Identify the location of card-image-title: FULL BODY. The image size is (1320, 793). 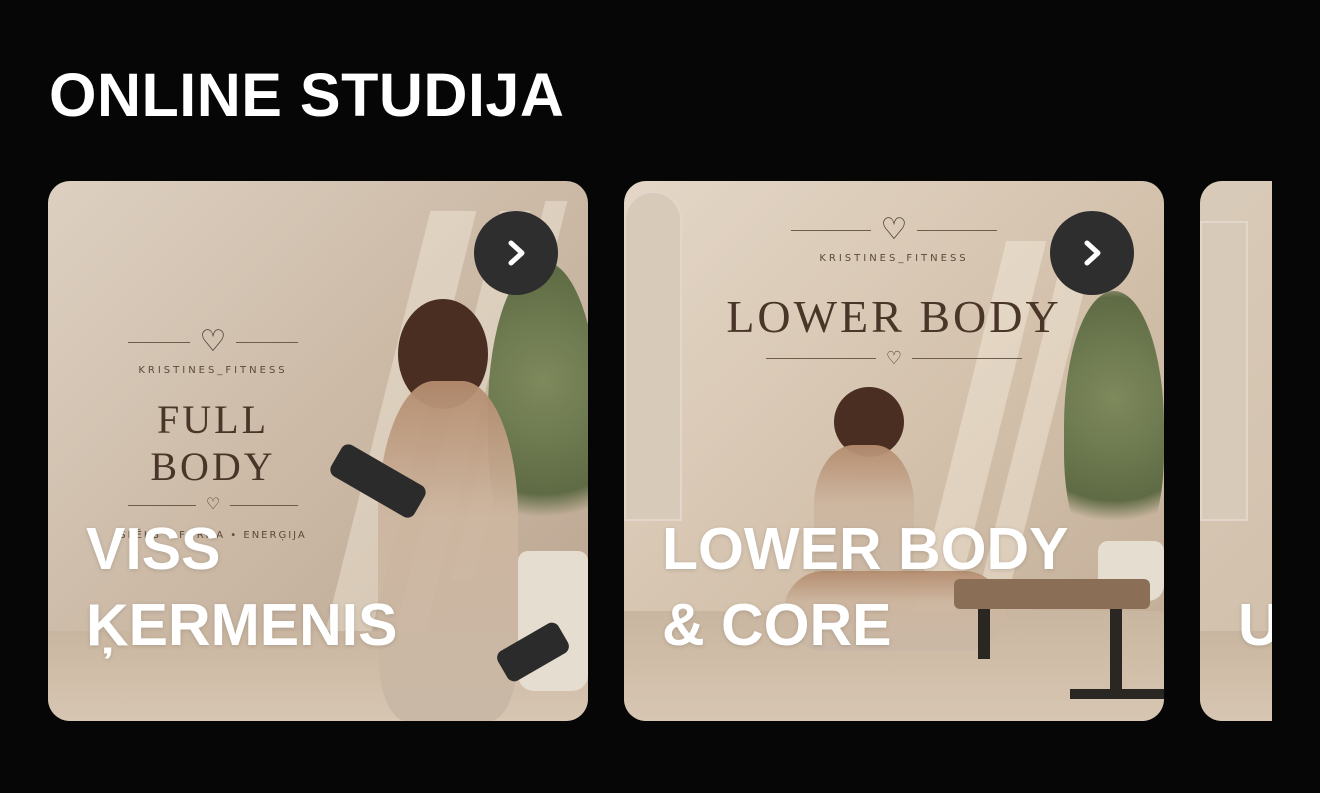
(213, 443).